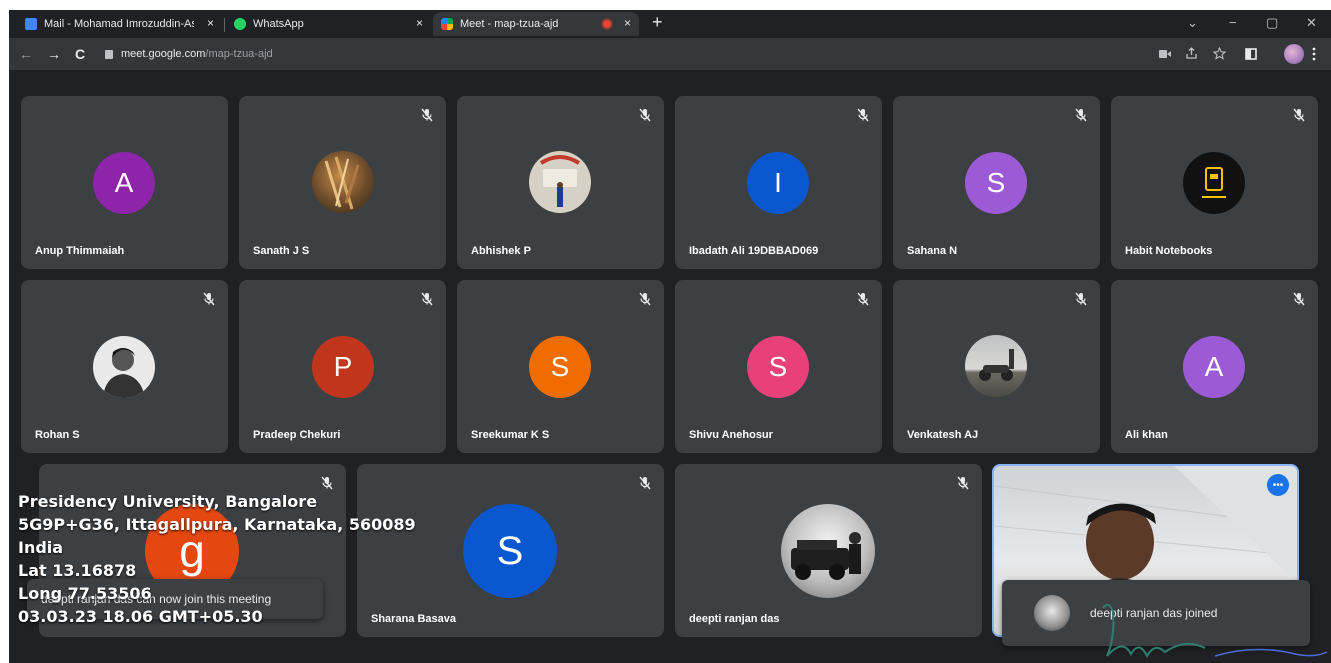  What do you see at coordinates (1251, 54) in the screenshot?
I see `sidepanel-icon` at bounding box center [1251, 54].